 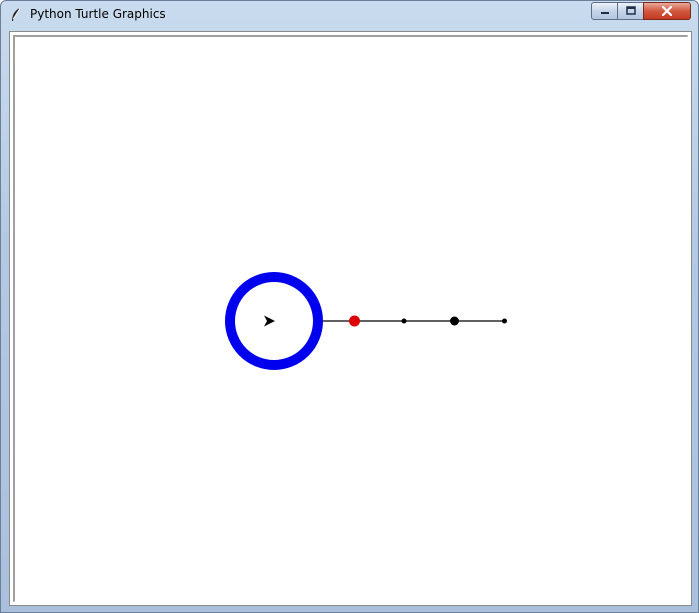 I want to click on red-dot, so click(x=354, y=321).